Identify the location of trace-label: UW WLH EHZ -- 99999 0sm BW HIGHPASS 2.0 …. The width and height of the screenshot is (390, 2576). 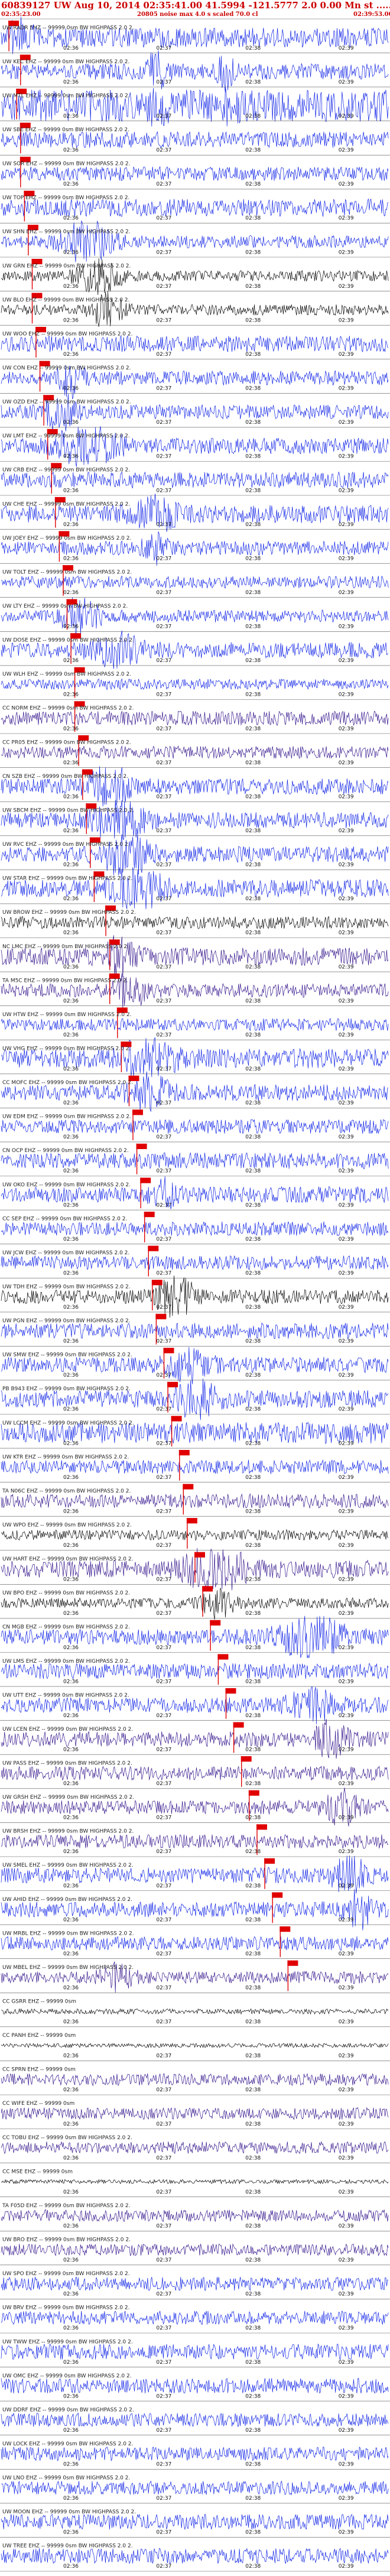
(66, 674).